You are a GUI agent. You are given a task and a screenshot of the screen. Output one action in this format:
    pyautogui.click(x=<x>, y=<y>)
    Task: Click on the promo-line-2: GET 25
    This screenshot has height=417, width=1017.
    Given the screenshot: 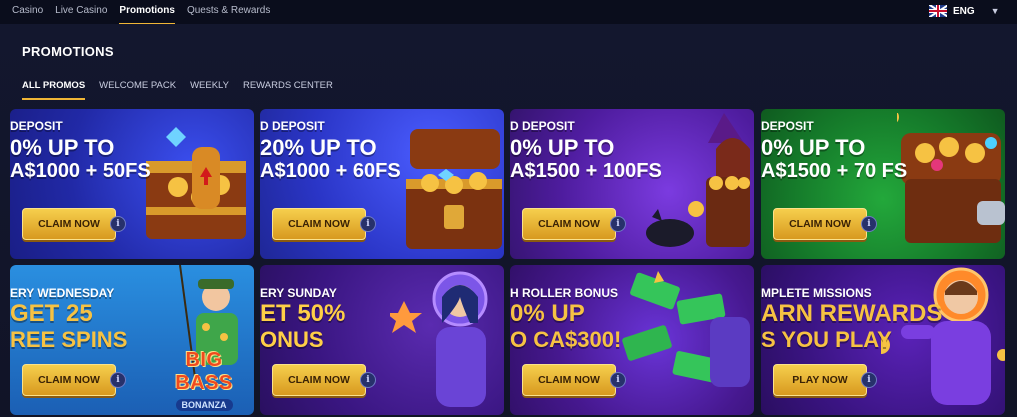 What is the action you would take?
    pyautogui.click(x=51, y=313)
    